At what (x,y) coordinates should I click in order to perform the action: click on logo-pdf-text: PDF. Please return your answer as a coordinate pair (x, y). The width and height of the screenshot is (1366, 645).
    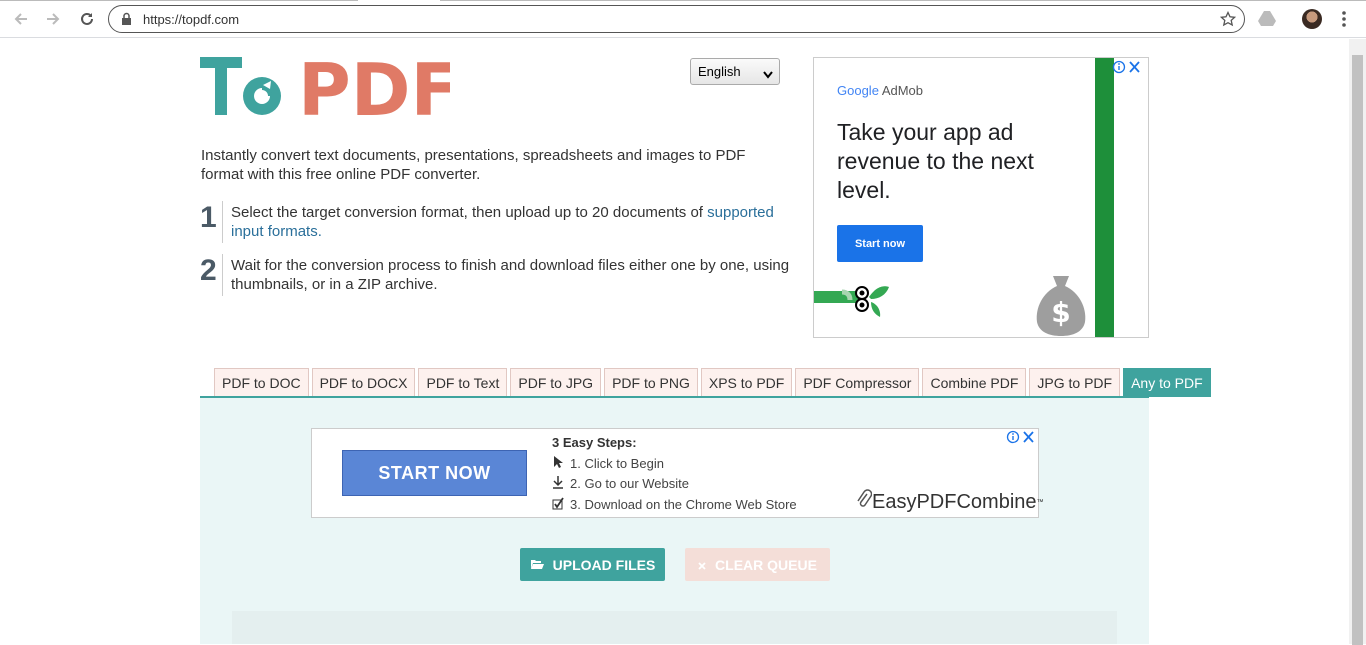
    Looking at the image, I should click on (374, 87).